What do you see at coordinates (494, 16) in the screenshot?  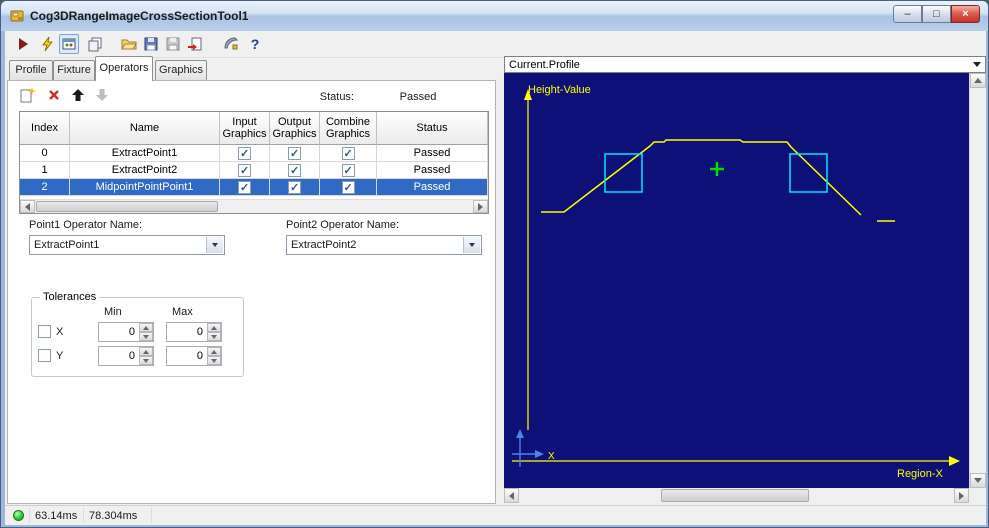 I see `titlebar: Cog3DRangeImageCrossSectionTool1 – □ ×` at bounding box center [494, 16].